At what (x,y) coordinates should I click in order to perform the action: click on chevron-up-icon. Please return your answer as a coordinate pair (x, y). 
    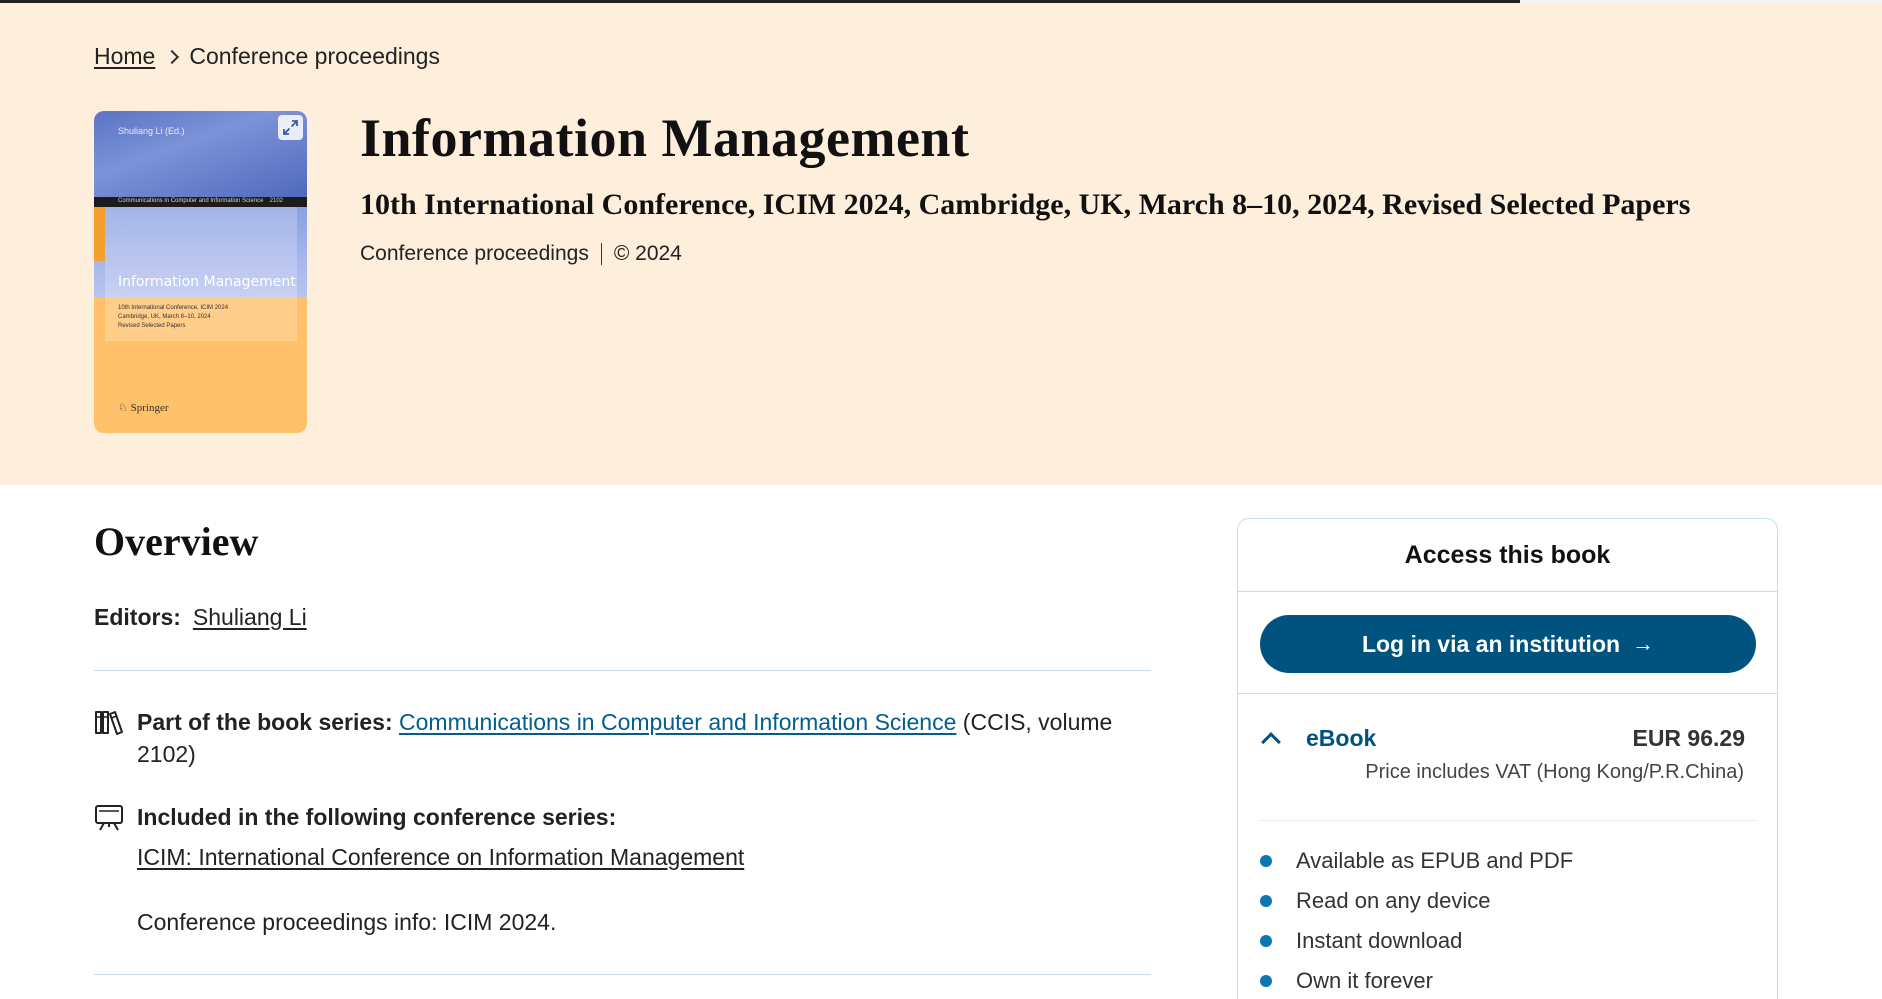
    Looking at the image, I should click on (1271, 742).